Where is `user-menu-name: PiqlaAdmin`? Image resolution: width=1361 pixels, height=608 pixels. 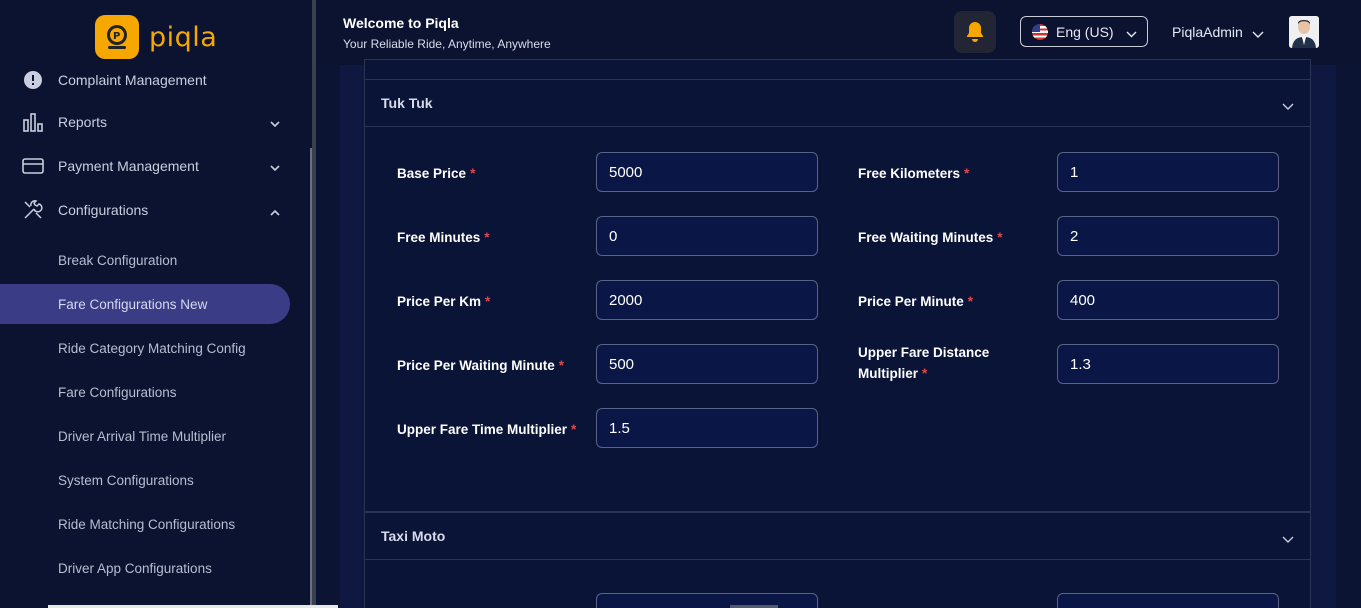
user-menu-name: PiqlaAdmin is located at coordinates (1207, 32).